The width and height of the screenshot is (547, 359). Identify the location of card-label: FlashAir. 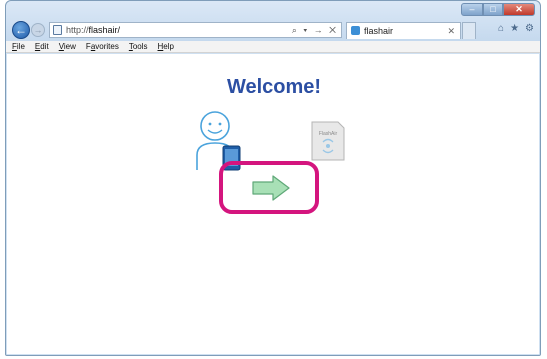
(328, 134).